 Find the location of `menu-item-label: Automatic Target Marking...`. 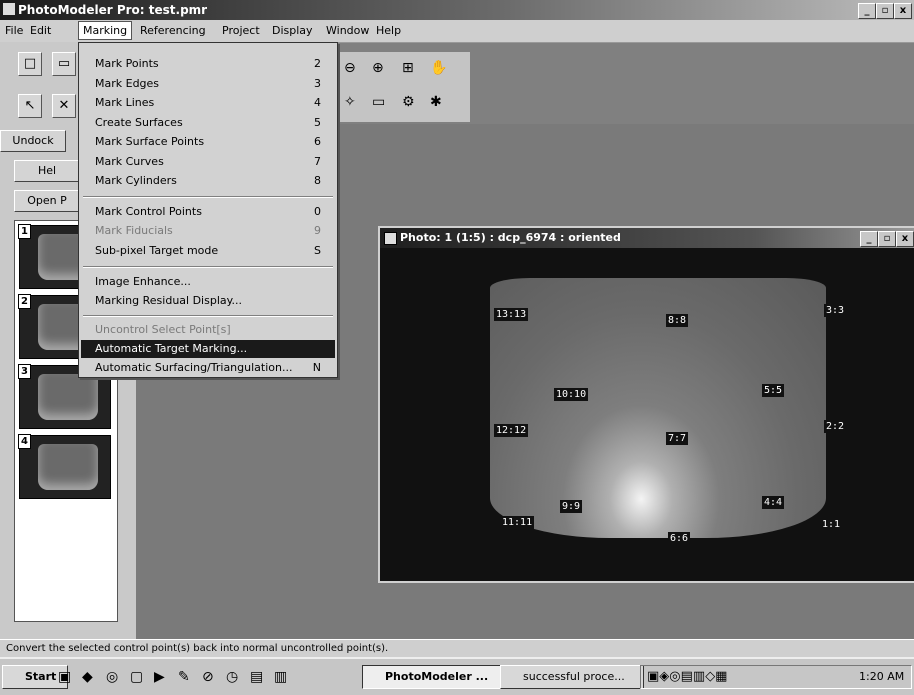

menu-item-label: Automatic Target Marking... is located at coordinates (171, 348).